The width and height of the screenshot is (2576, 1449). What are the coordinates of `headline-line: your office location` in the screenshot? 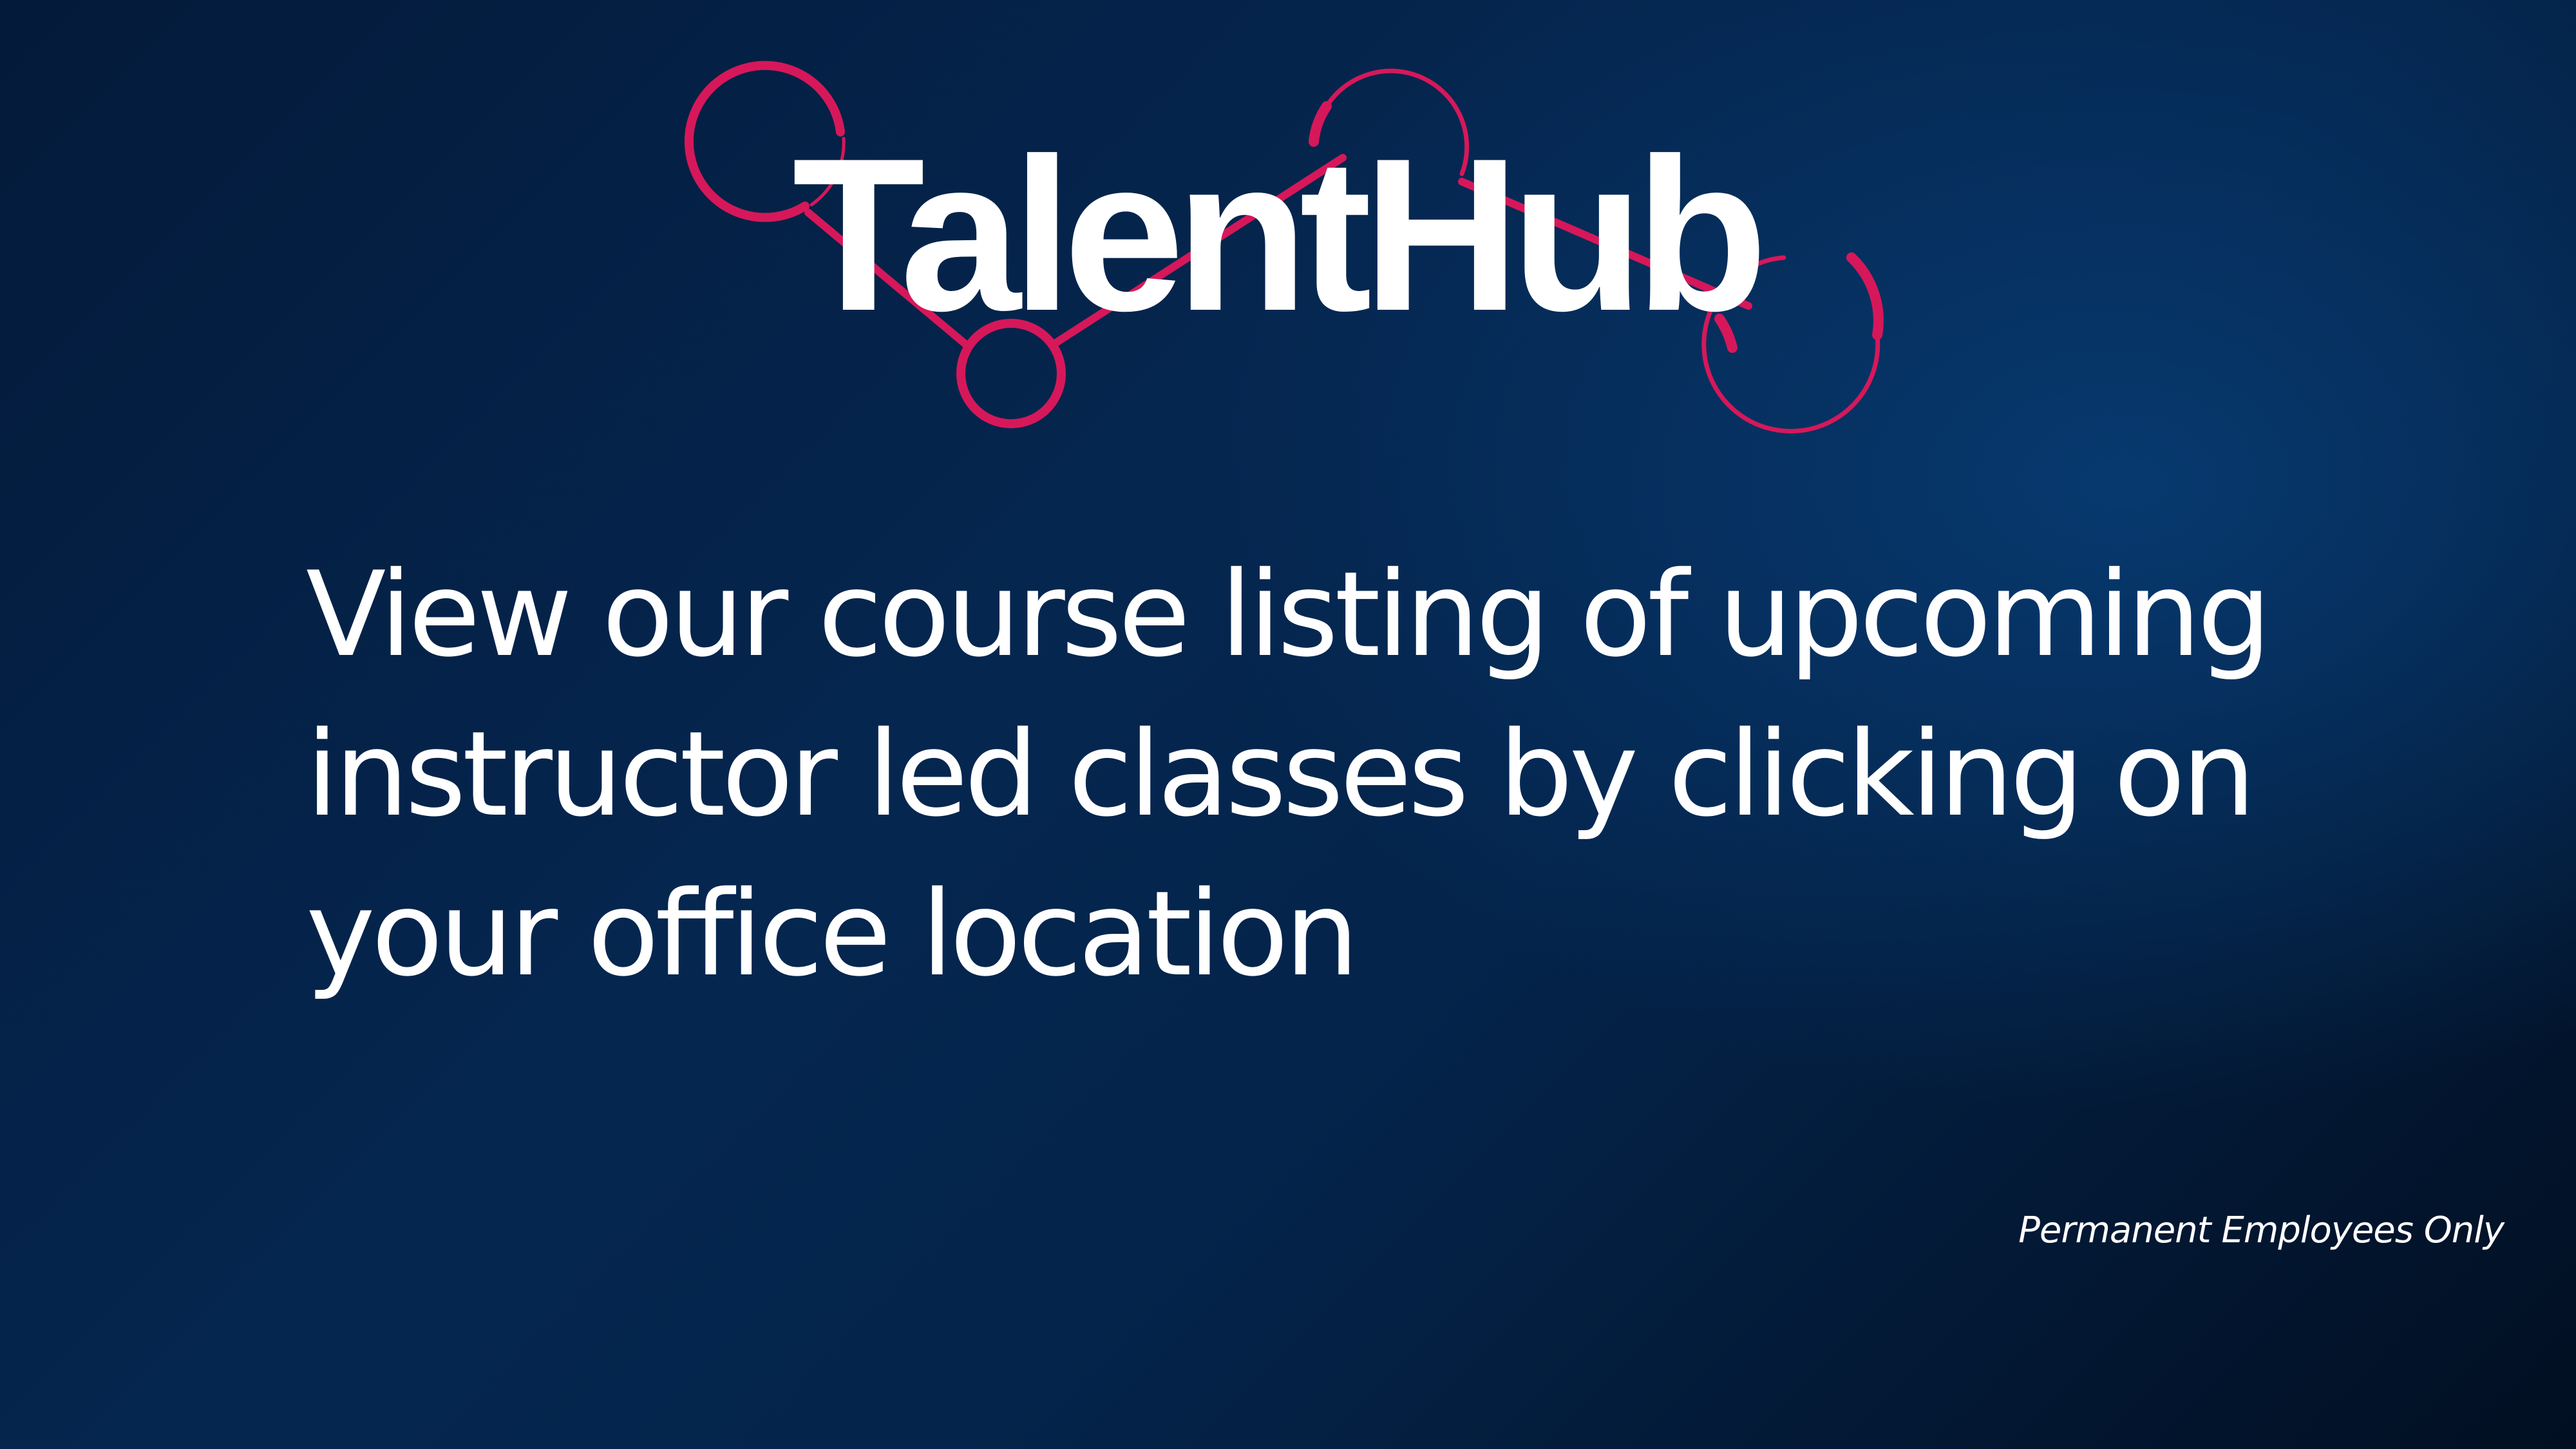 It's located at (833, 934).